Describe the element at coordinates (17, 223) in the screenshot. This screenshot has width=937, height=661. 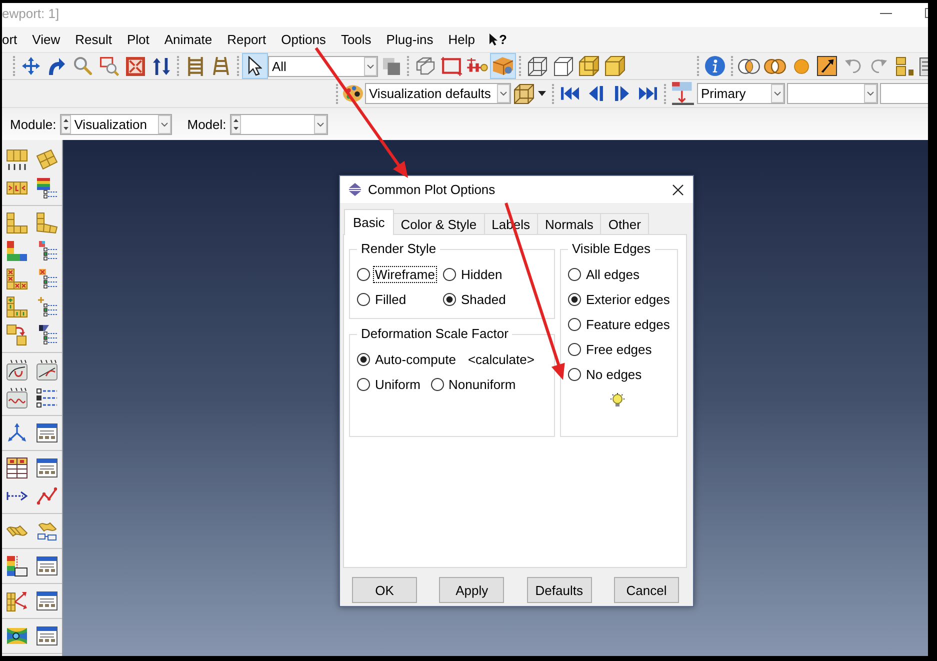
I see `l-shape-grid-icon` at that location.